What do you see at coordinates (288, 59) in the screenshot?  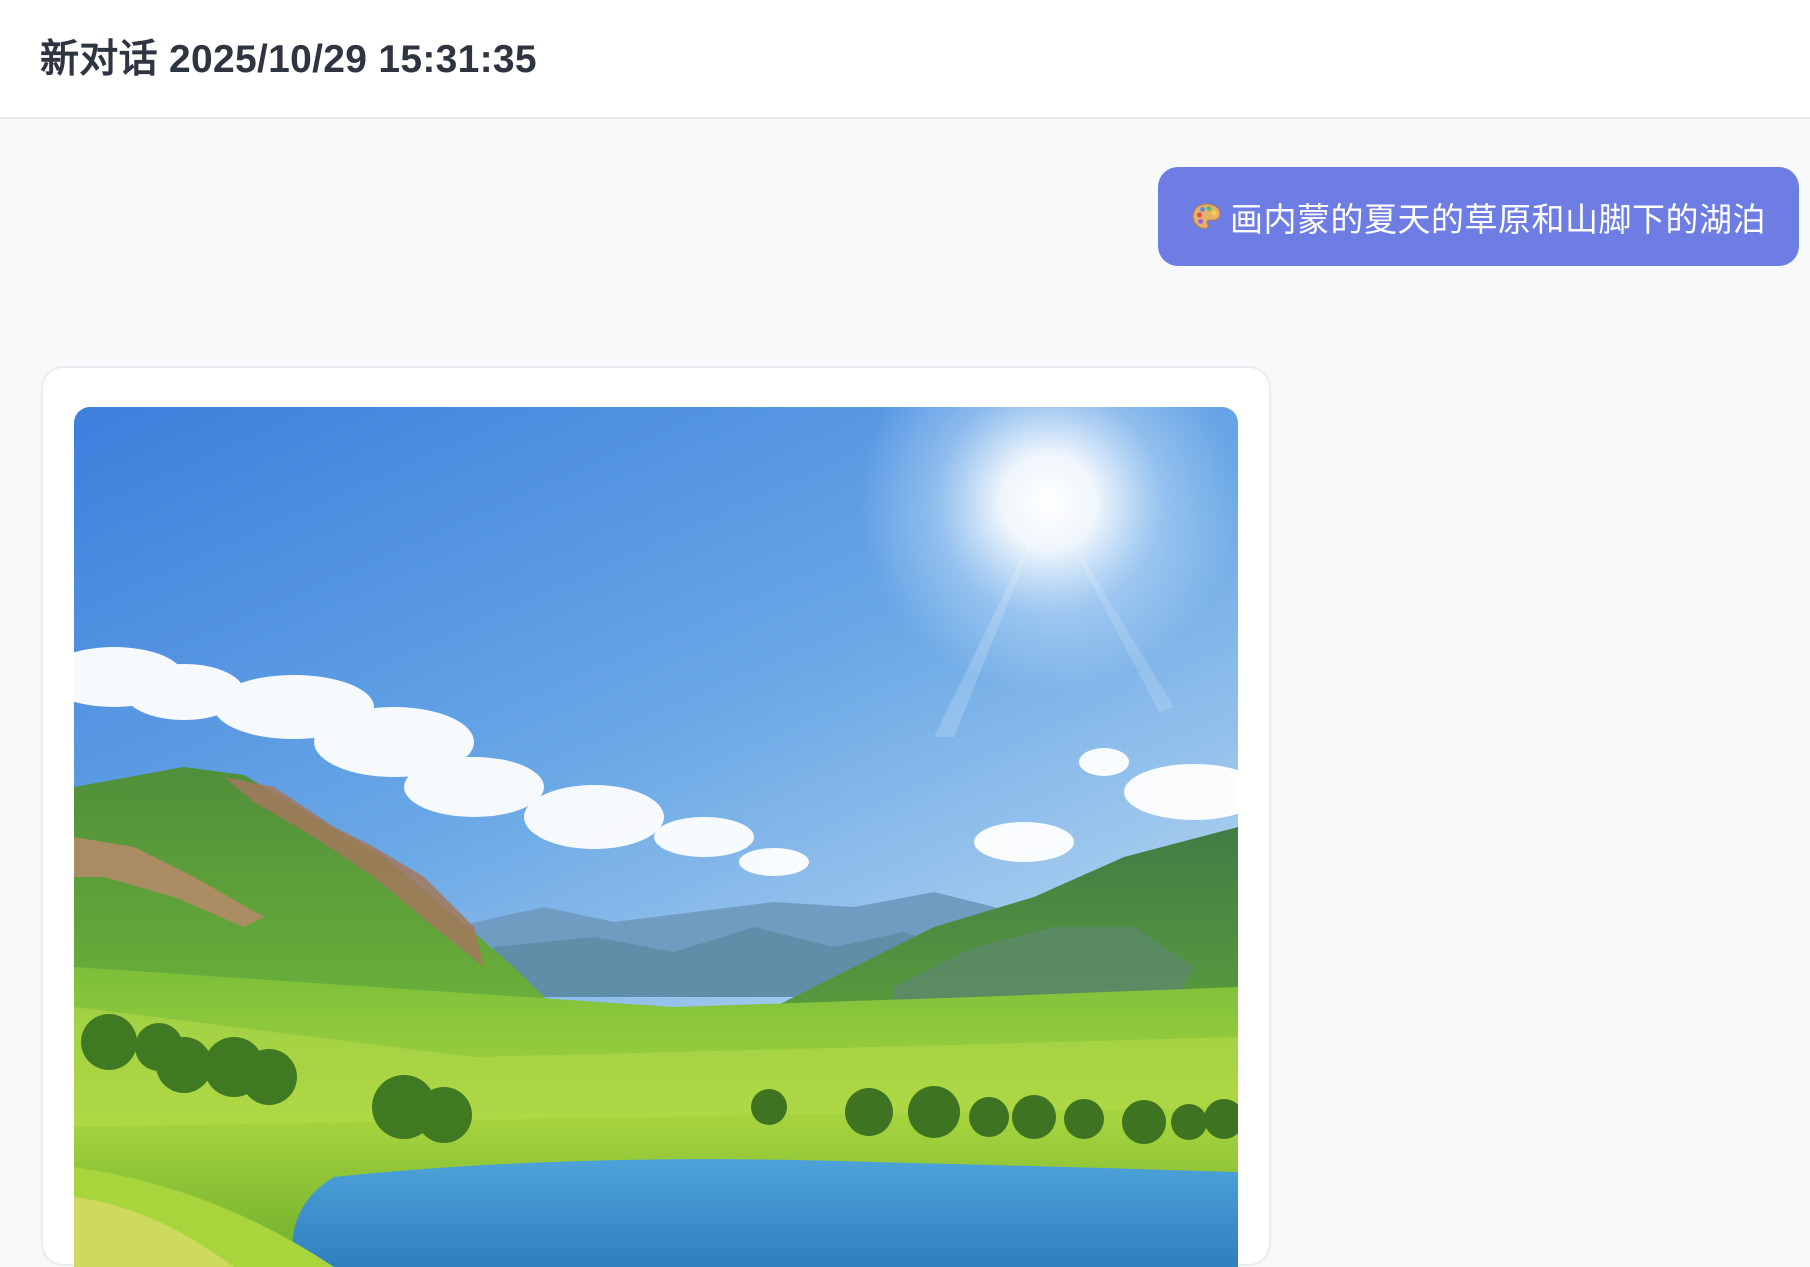 I see `conversation-title: 新对话 2025/10/29 15:31:35` at bounding box center [288, 59].